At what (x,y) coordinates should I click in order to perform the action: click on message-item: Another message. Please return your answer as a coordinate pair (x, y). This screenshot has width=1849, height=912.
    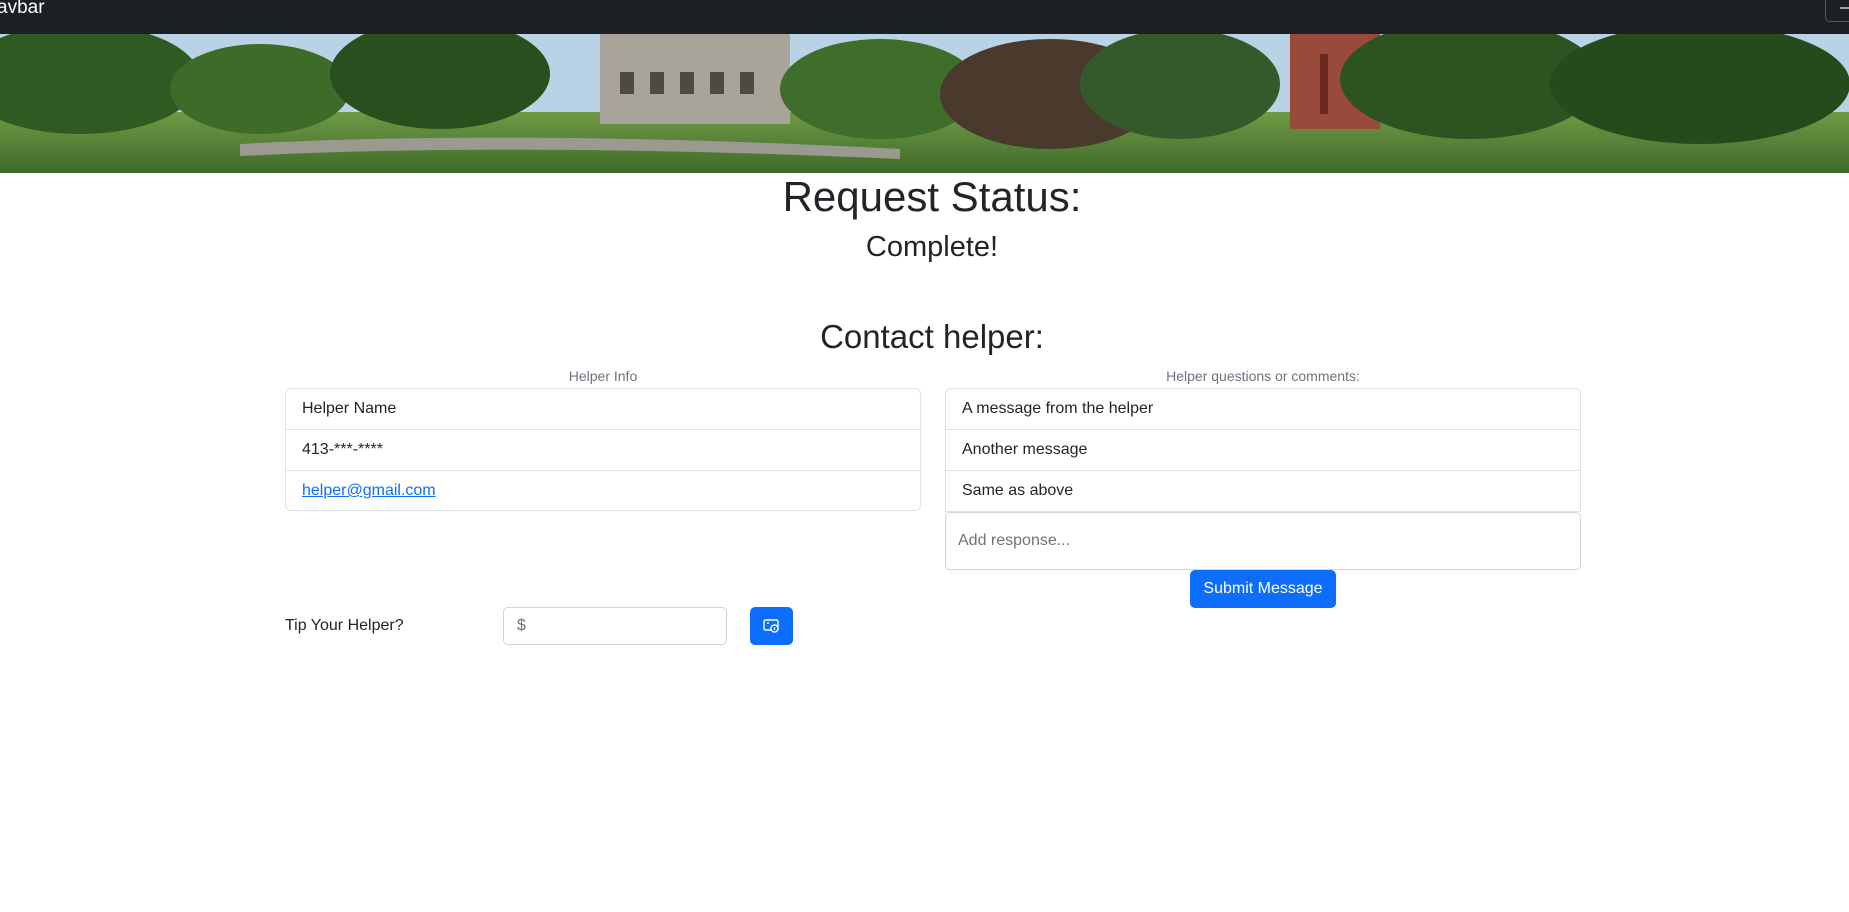
    Looking at the image, I should click on (1263, 450).